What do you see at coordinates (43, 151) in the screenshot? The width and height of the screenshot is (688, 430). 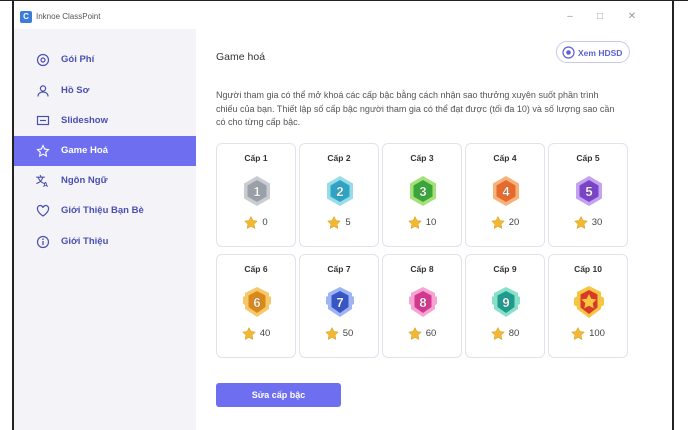 I see `star-outline-icon` at bounding box center [43, 151].